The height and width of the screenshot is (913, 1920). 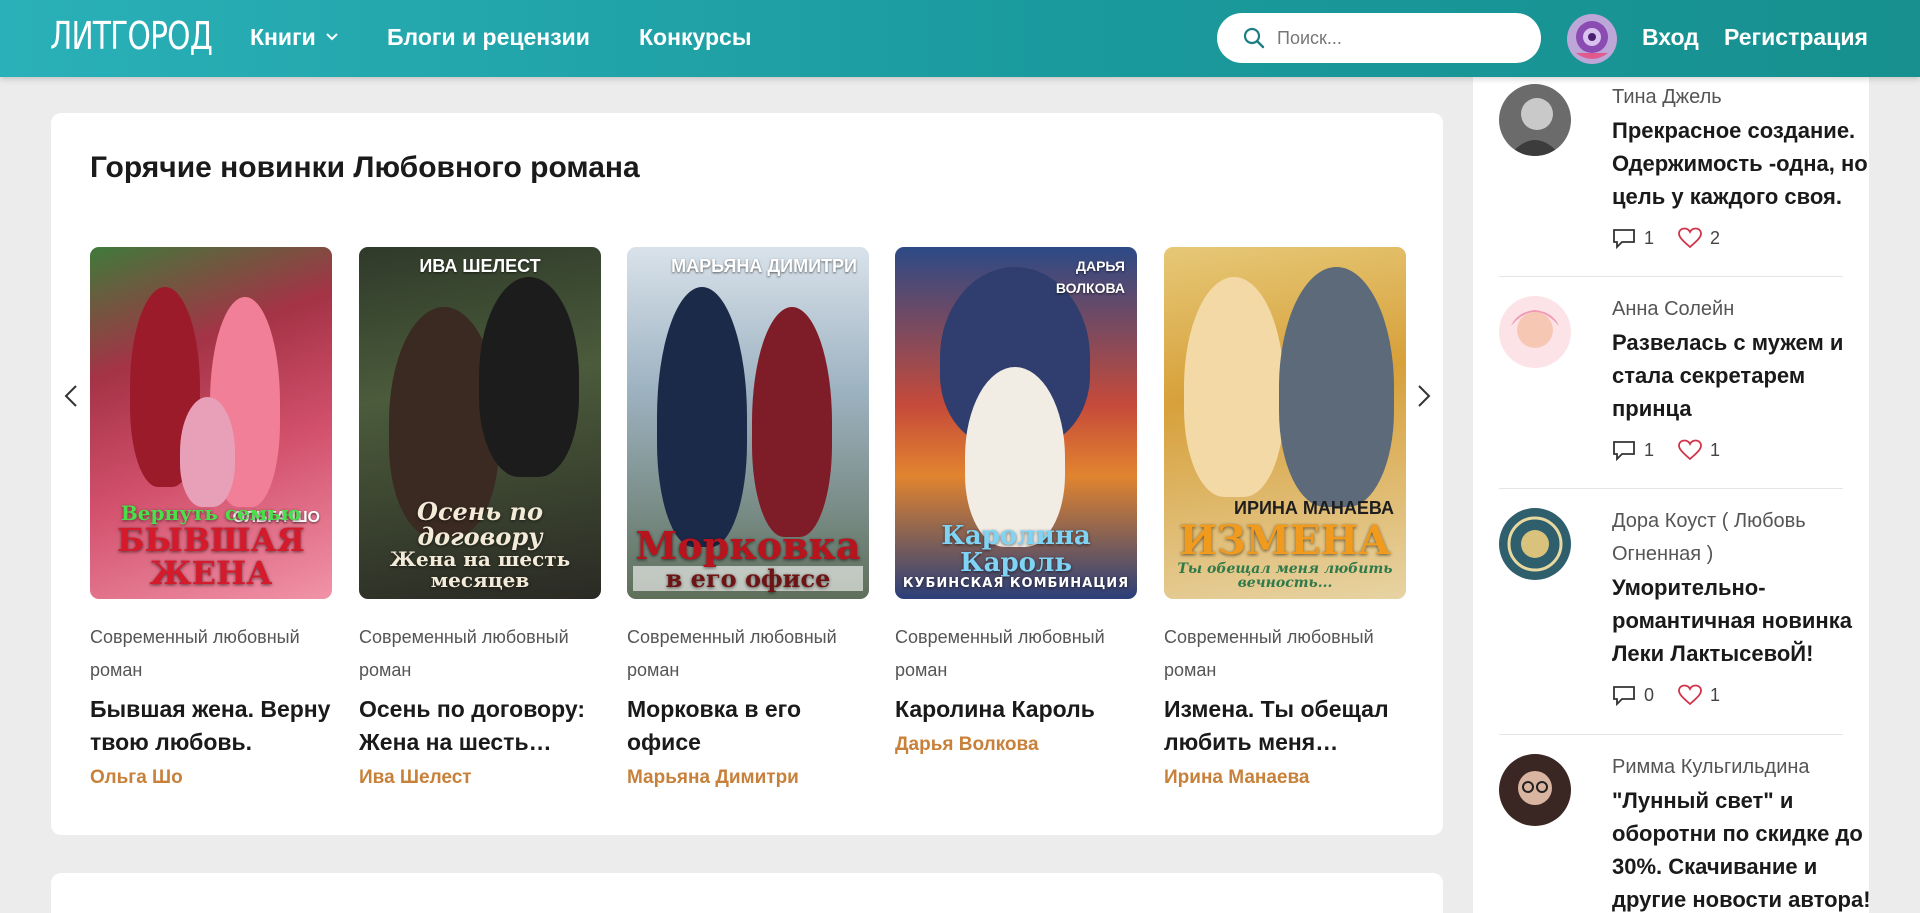 What do you see at coordinates (1254, 38) in the screenshot?
I see `search-icon` at bounding box center [1254, 38].